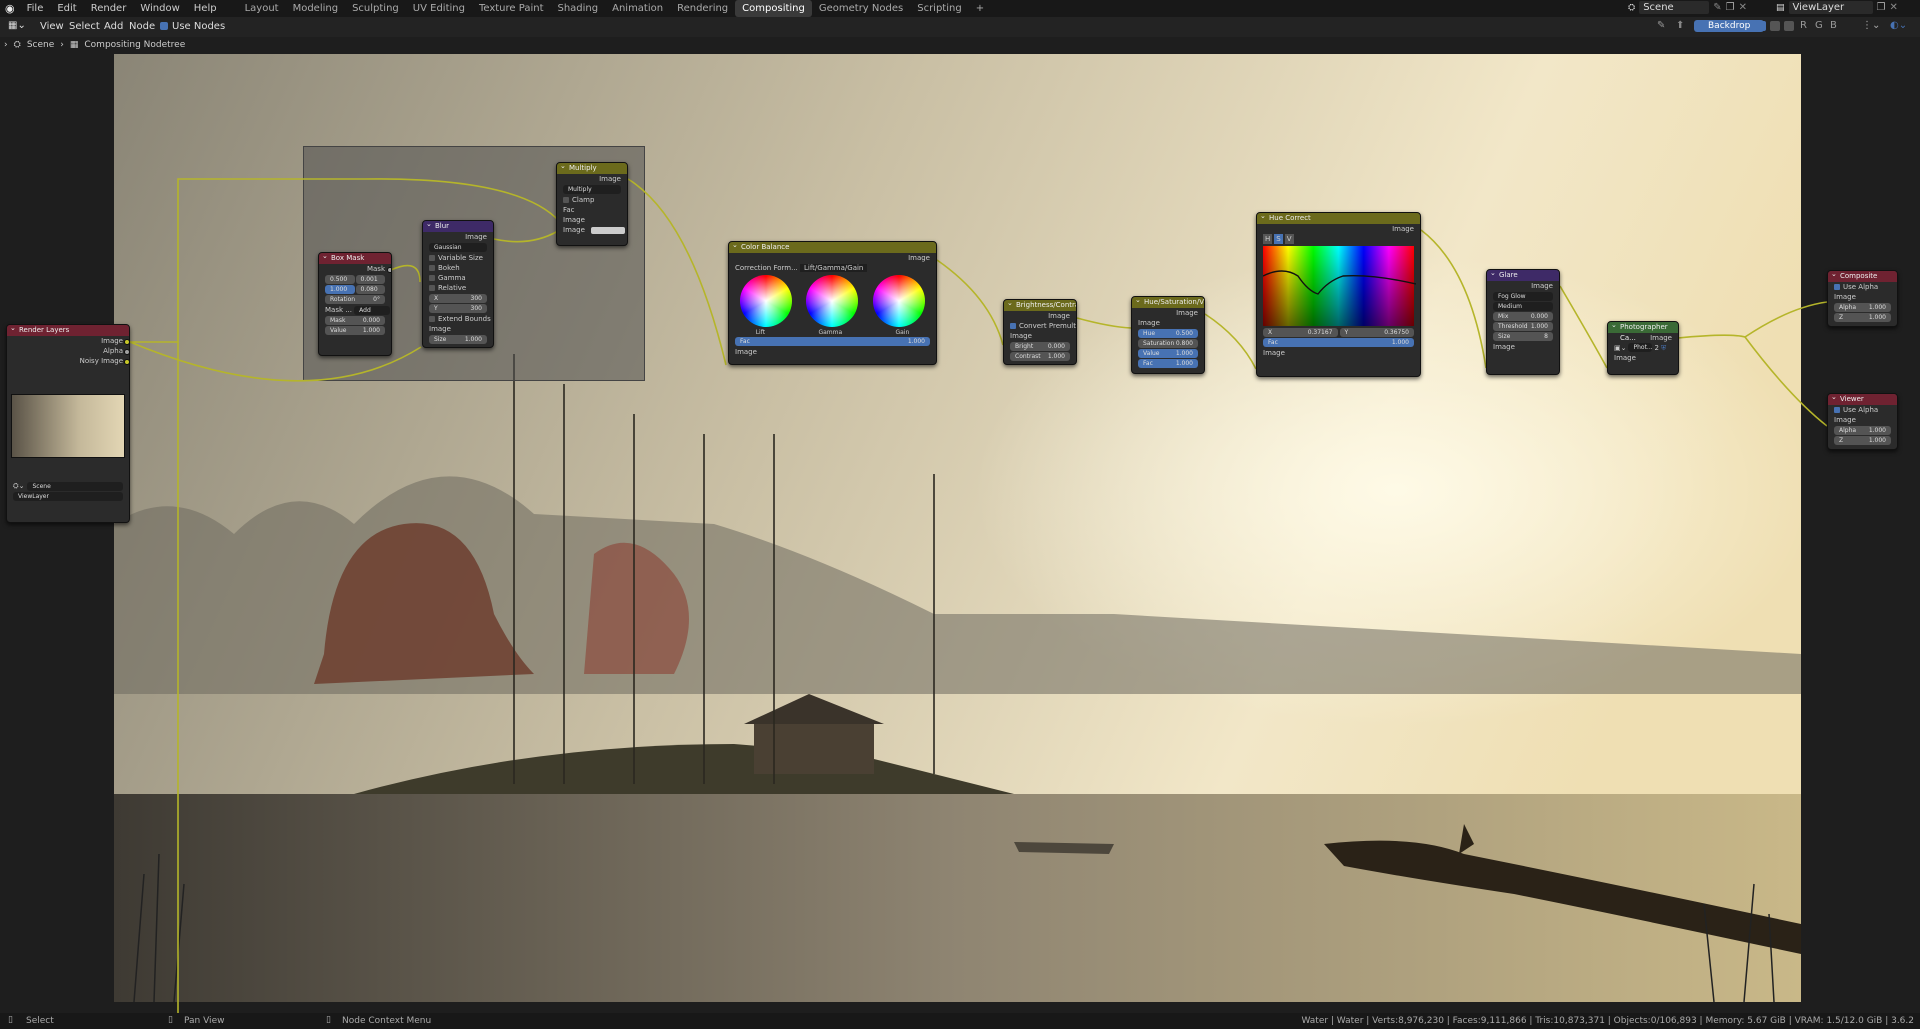 The width and height of the screenshot is (1920, 1029). I want to click on lift-color-wheel, so click(766, 301).